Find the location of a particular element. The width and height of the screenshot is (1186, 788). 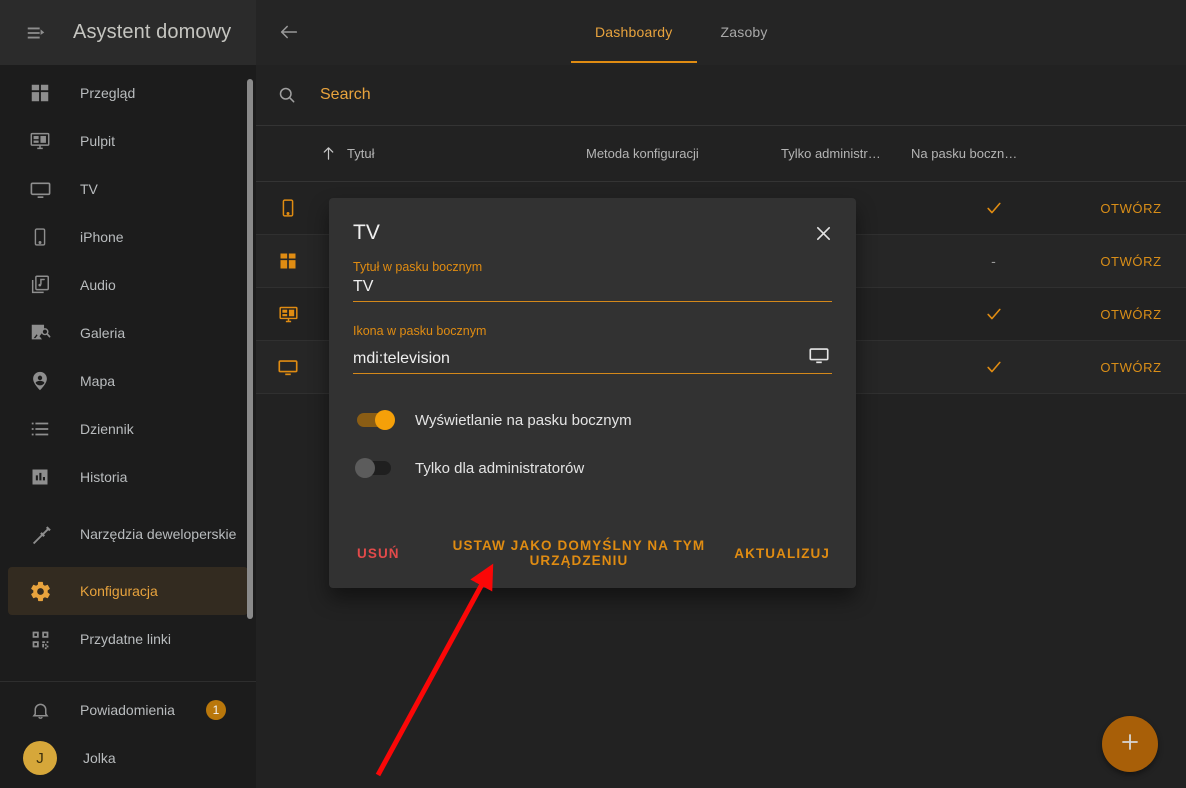

tab-dashboardy: Dashboardy is located at coordinates (634, 31).